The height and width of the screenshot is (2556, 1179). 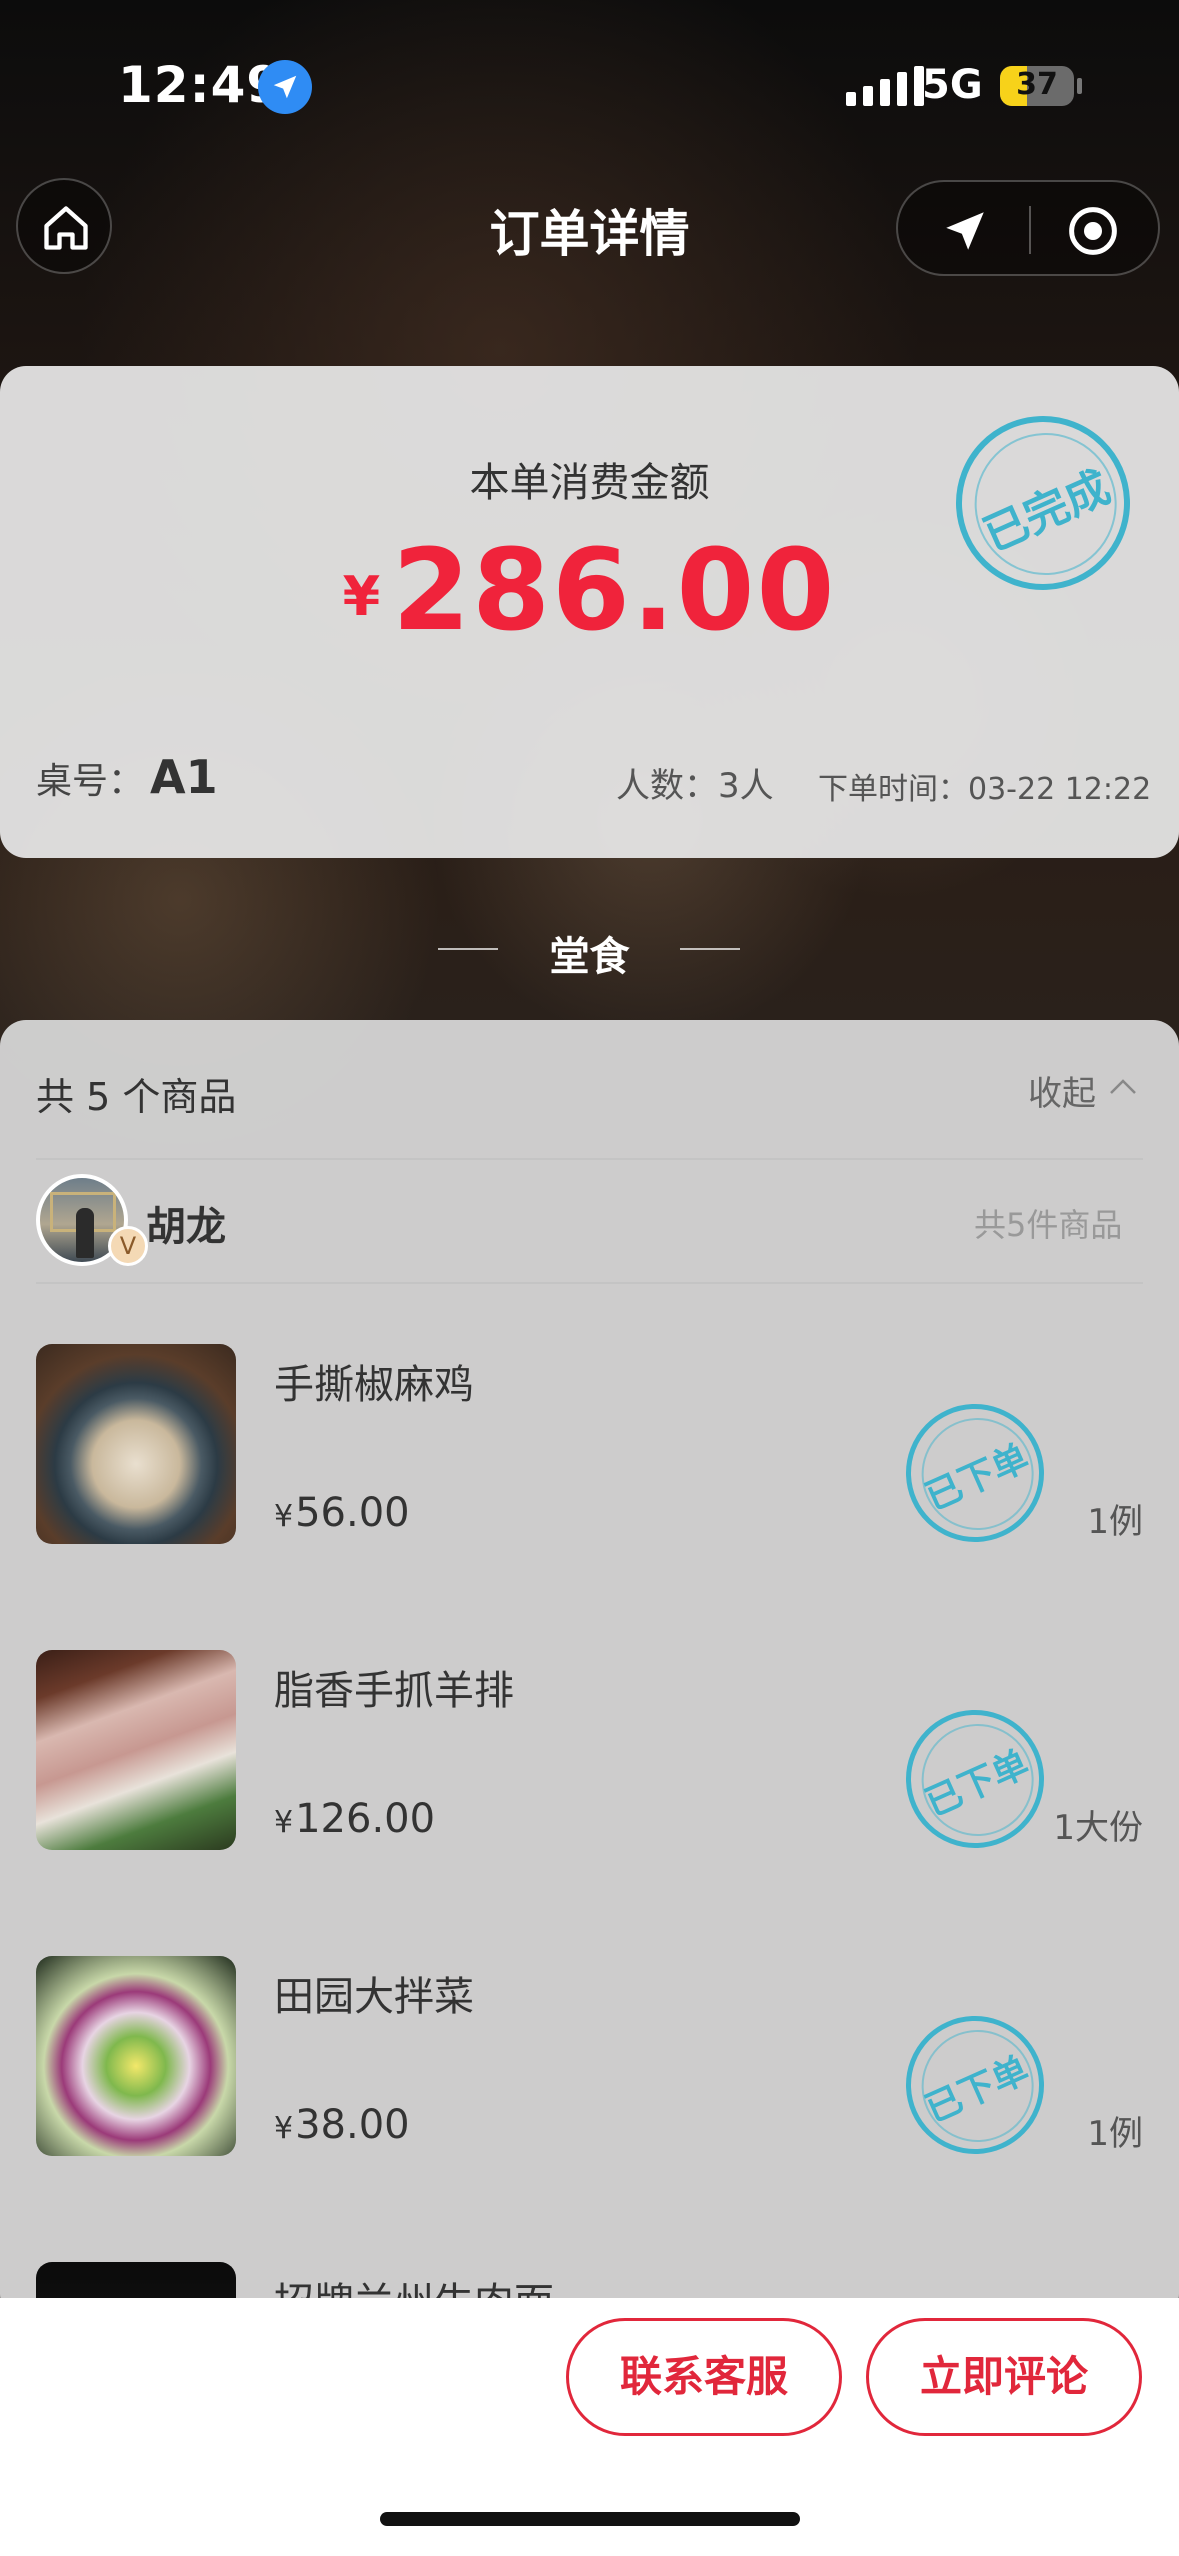 What do you see at coordinates (704, 2377) in the screenshot?
I see `contact-service-button: 联系客服` at bounding box center [704, 2377].